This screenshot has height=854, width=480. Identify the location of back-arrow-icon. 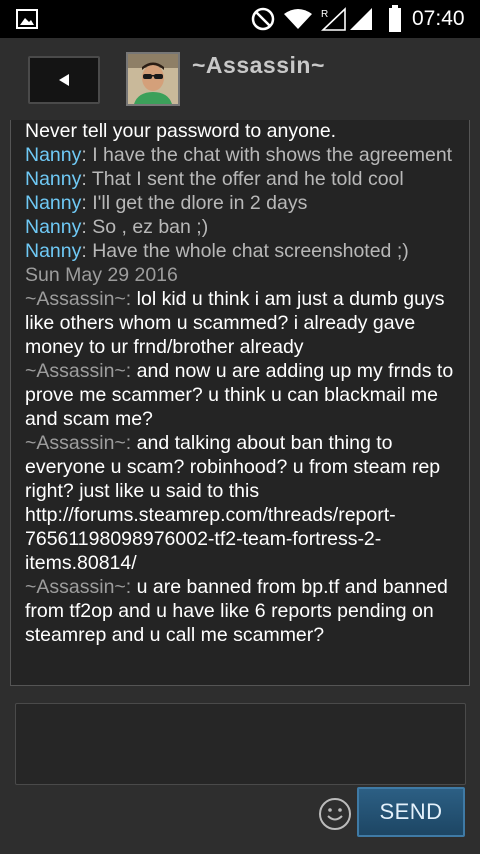
(64, 80).